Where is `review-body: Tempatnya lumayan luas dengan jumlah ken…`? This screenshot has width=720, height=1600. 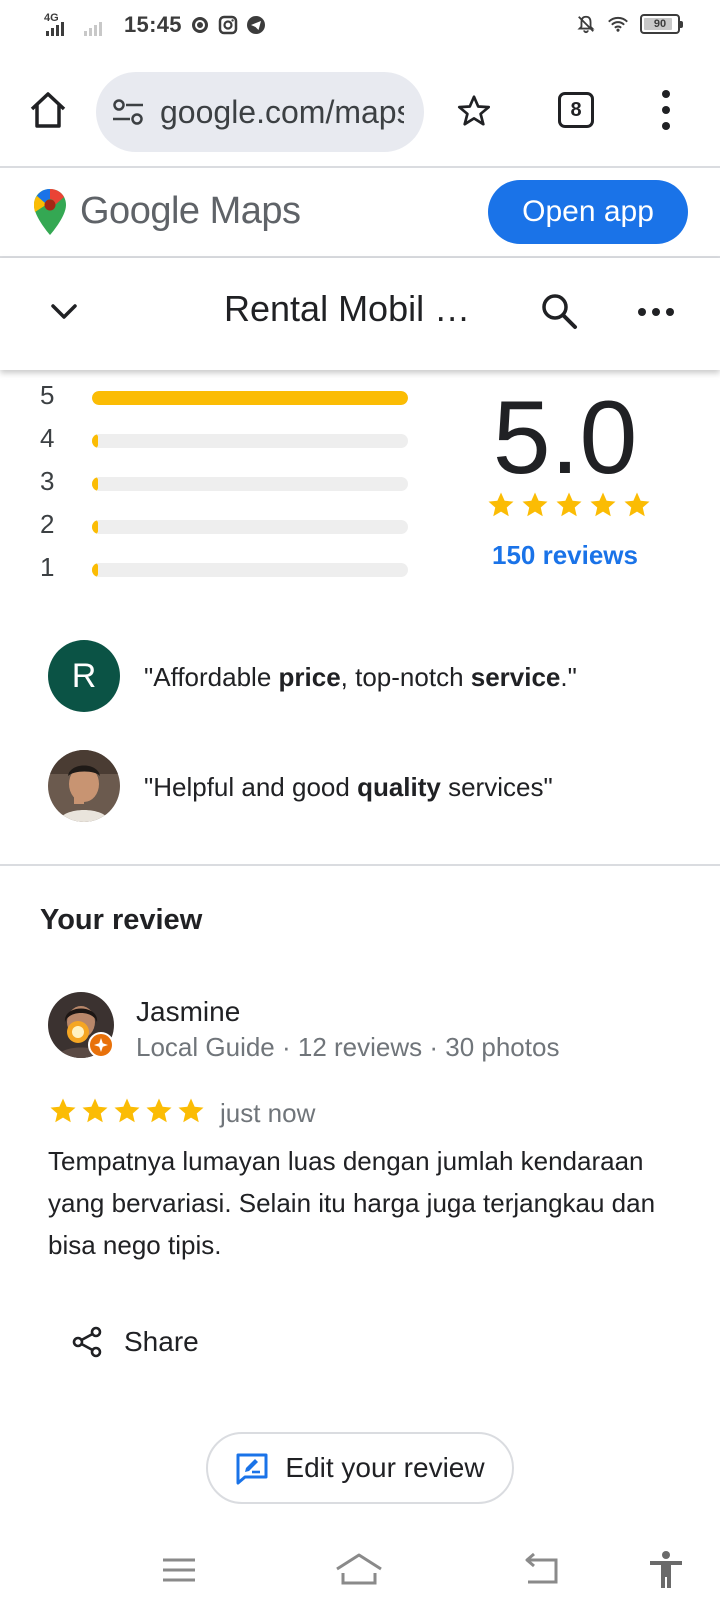
review-body: Tempatnya lumayan luas dengan jumlah ken… is located at coordinates (352, 1203).